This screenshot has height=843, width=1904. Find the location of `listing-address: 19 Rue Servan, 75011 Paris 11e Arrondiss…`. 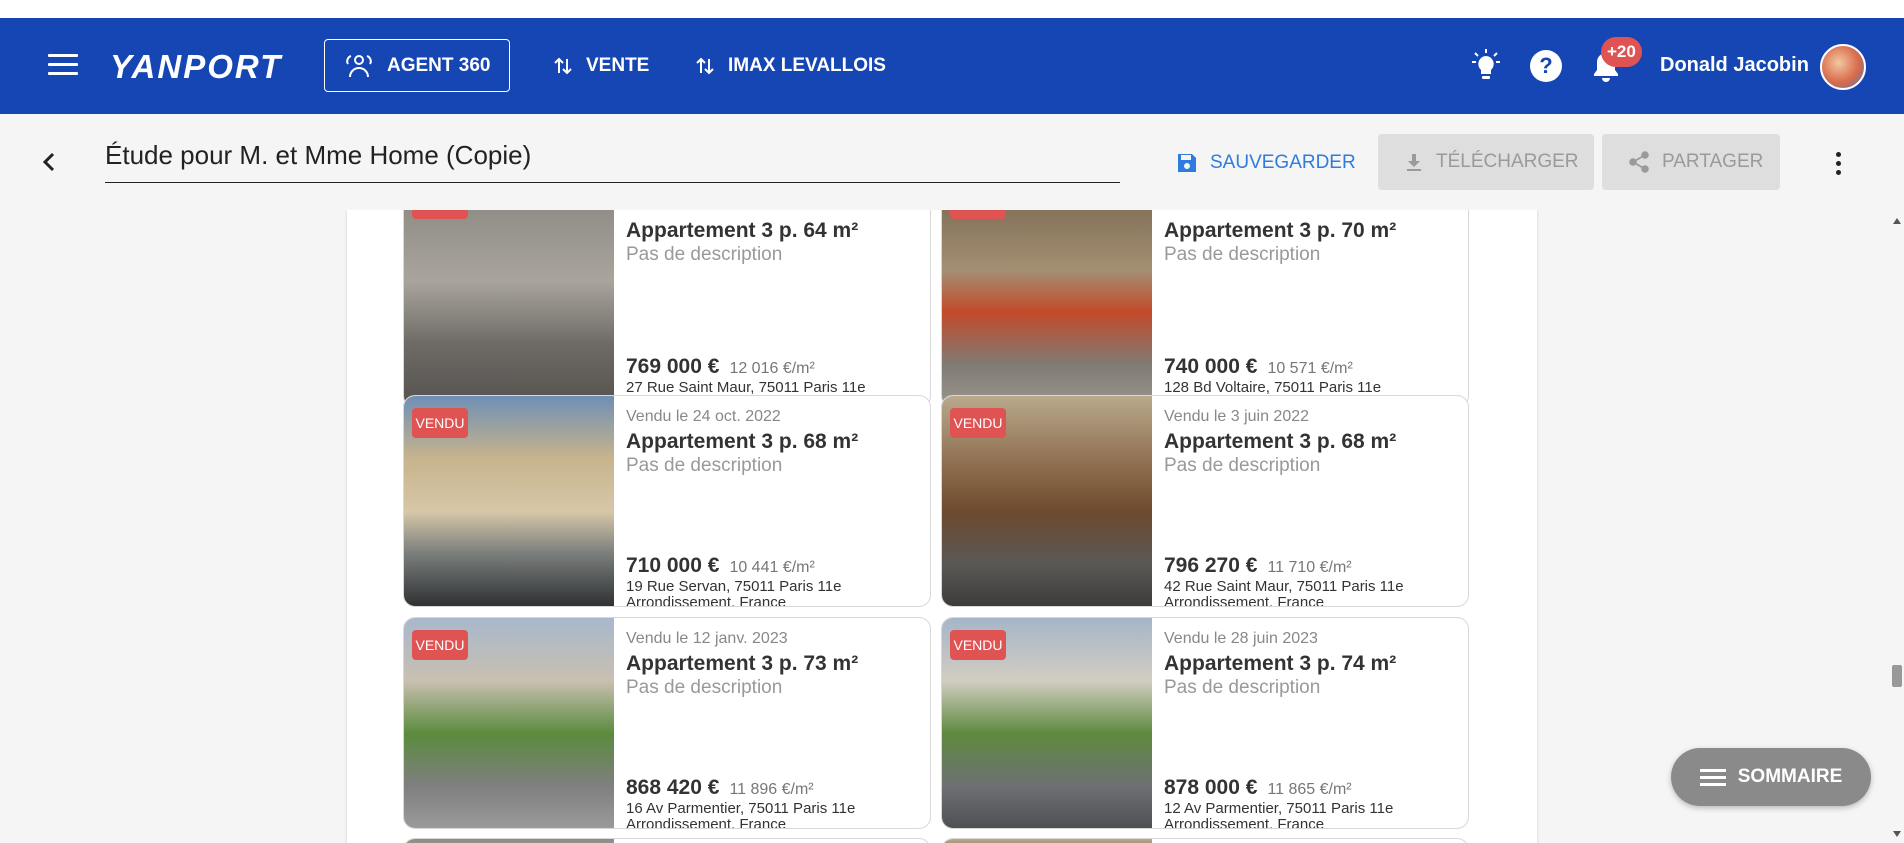

listing-address: 19 Rue Servan, 75011 Paris 11e Arrondiss… is located at coordinates (734, 592).